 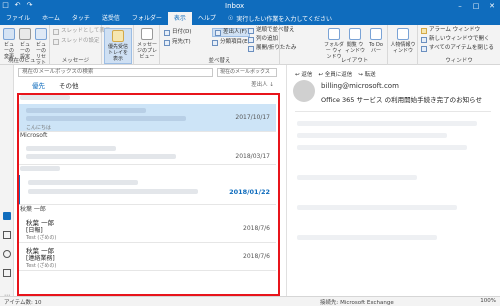 What do you see at coordinates (215, 42) in the screenshot?
I see `category-icon` at bounding box center [215, 42].